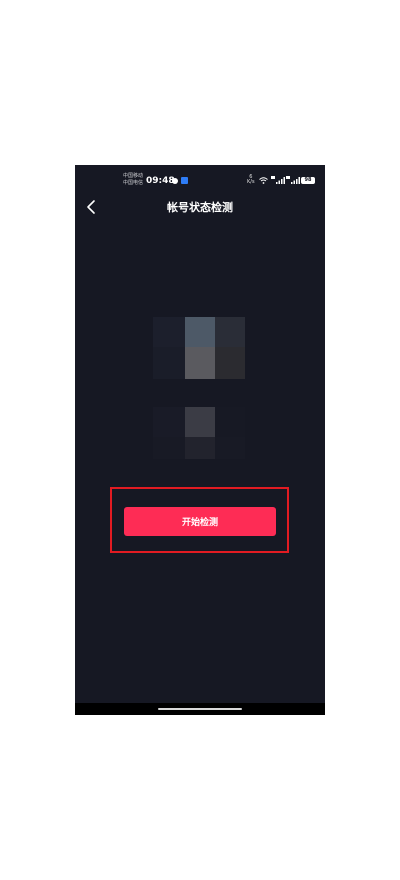 Image resolution: width=400 pixels, height=880 pixels. Describe the element at coordinates (184, 180) in the screenshot. I see `app-notification-icon` at that location.